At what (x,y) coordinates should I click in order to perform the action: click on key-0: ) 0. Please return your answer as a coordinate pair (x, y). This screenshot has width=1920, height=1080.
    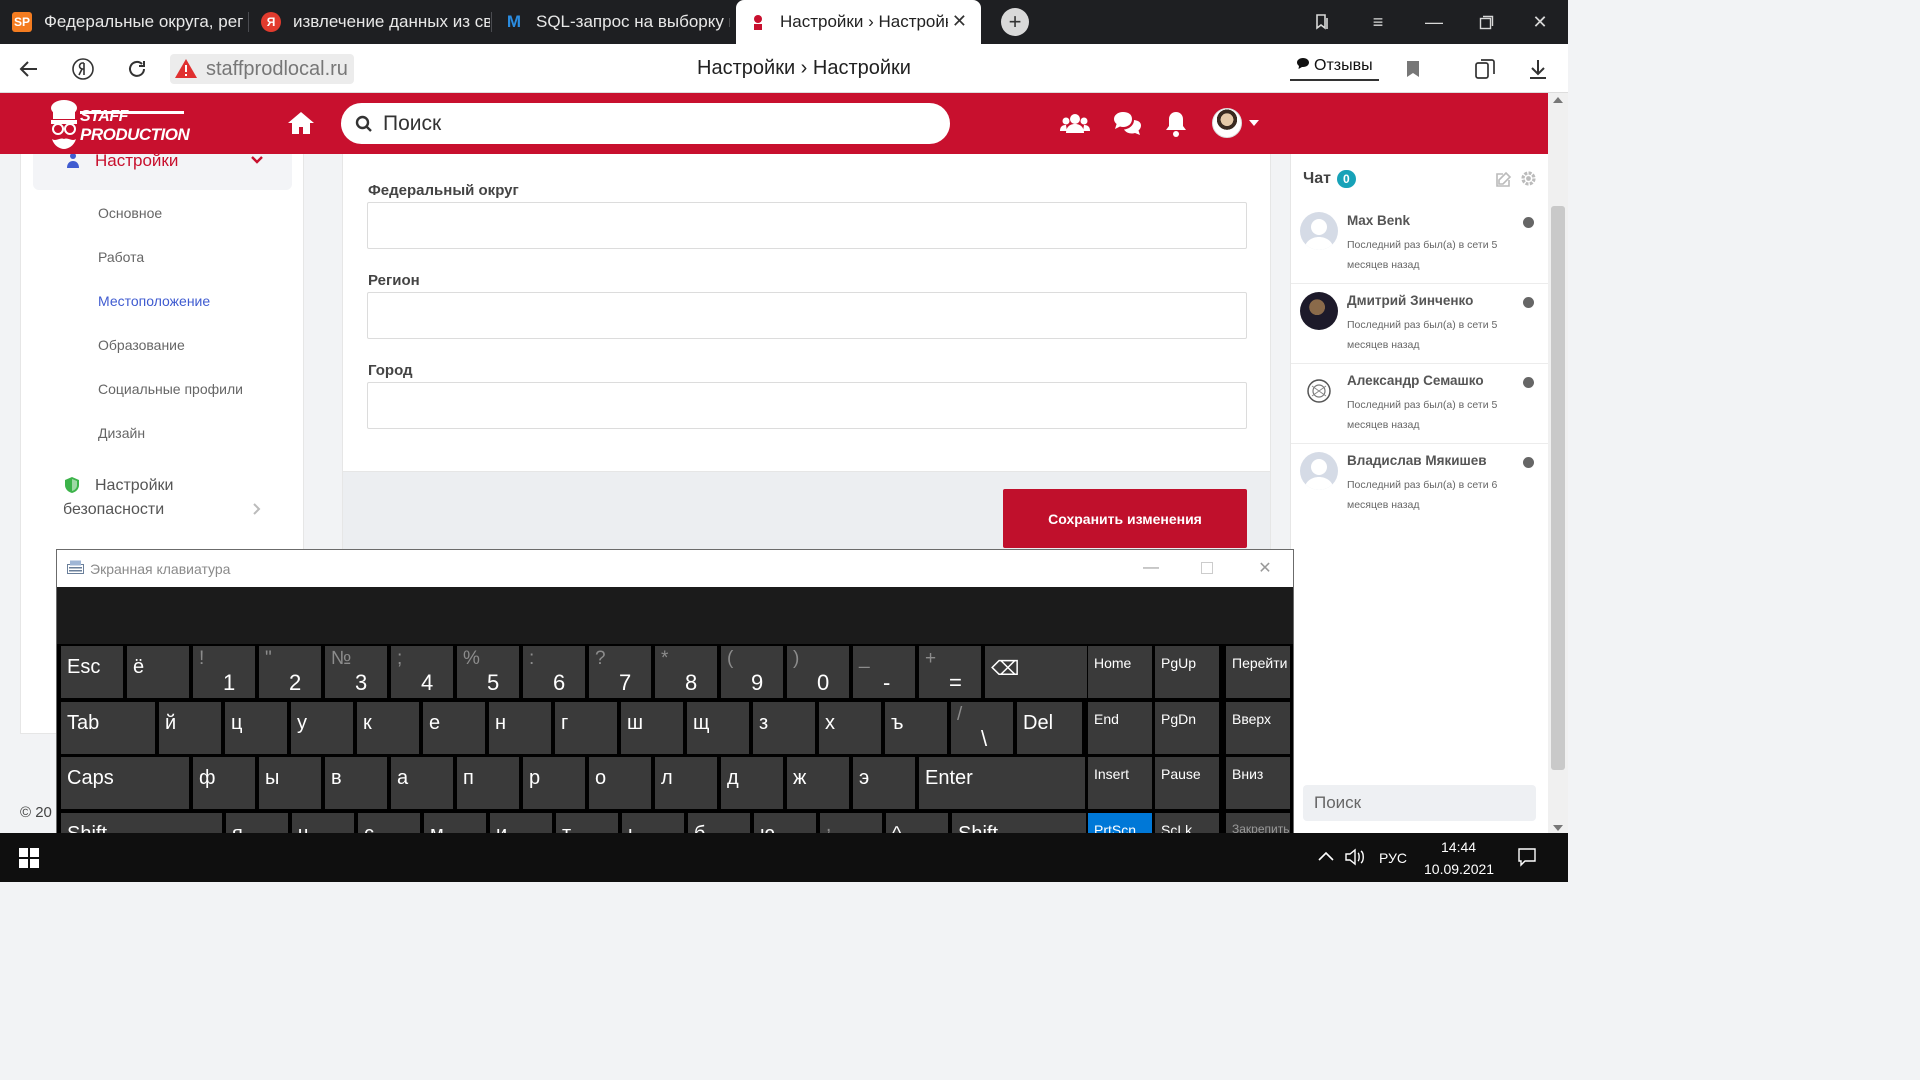
    Looking at the image, I should click on (818, 672).